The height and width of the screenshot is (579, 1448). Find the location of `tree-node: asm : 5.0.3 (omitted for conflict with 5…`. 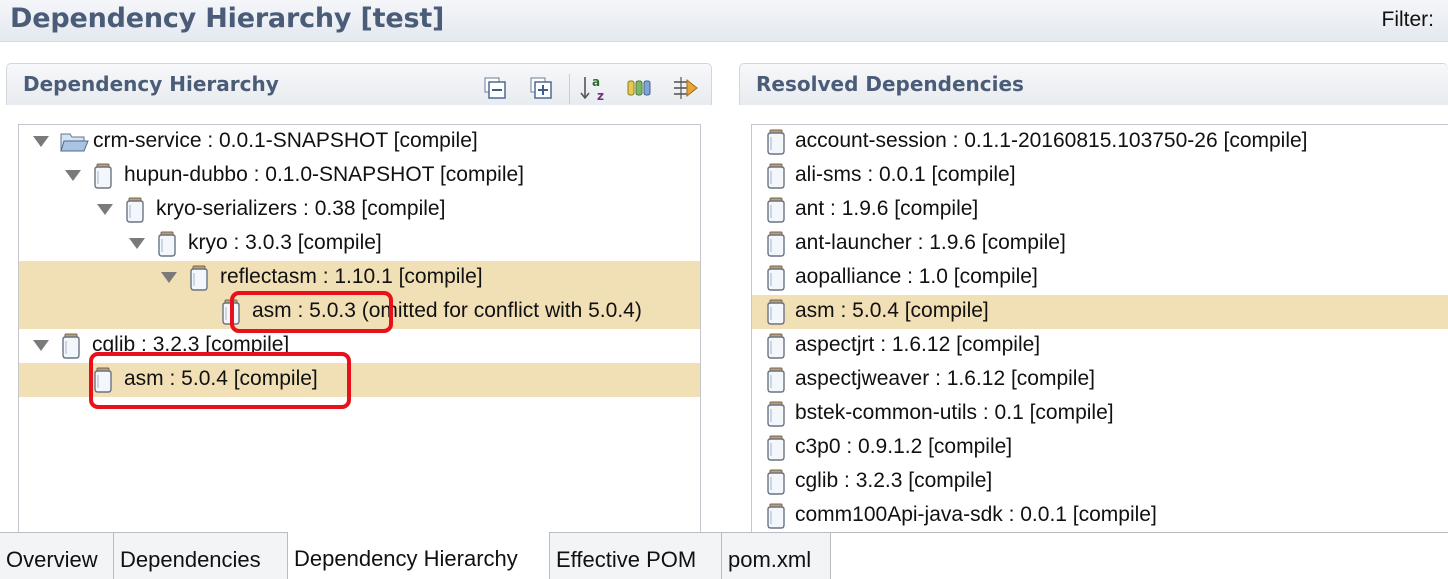

tree-node: asm : 5.0.3 (omitted for conflict with 5… is located at coordinates (359, 312).